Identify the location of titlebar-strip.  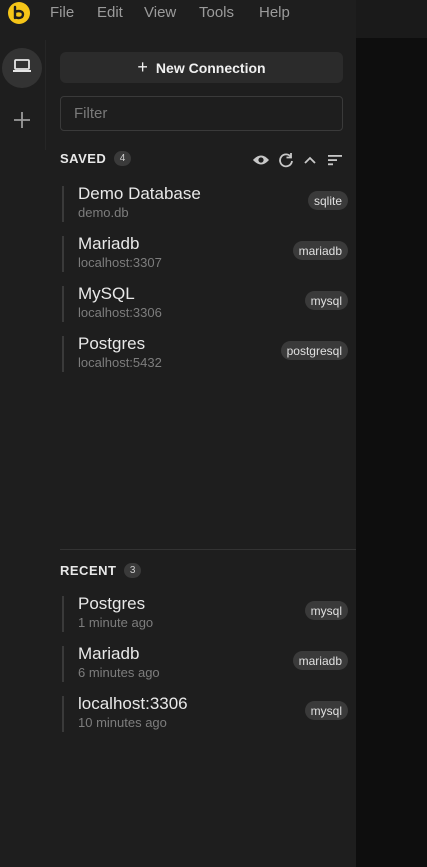
(391, 19).